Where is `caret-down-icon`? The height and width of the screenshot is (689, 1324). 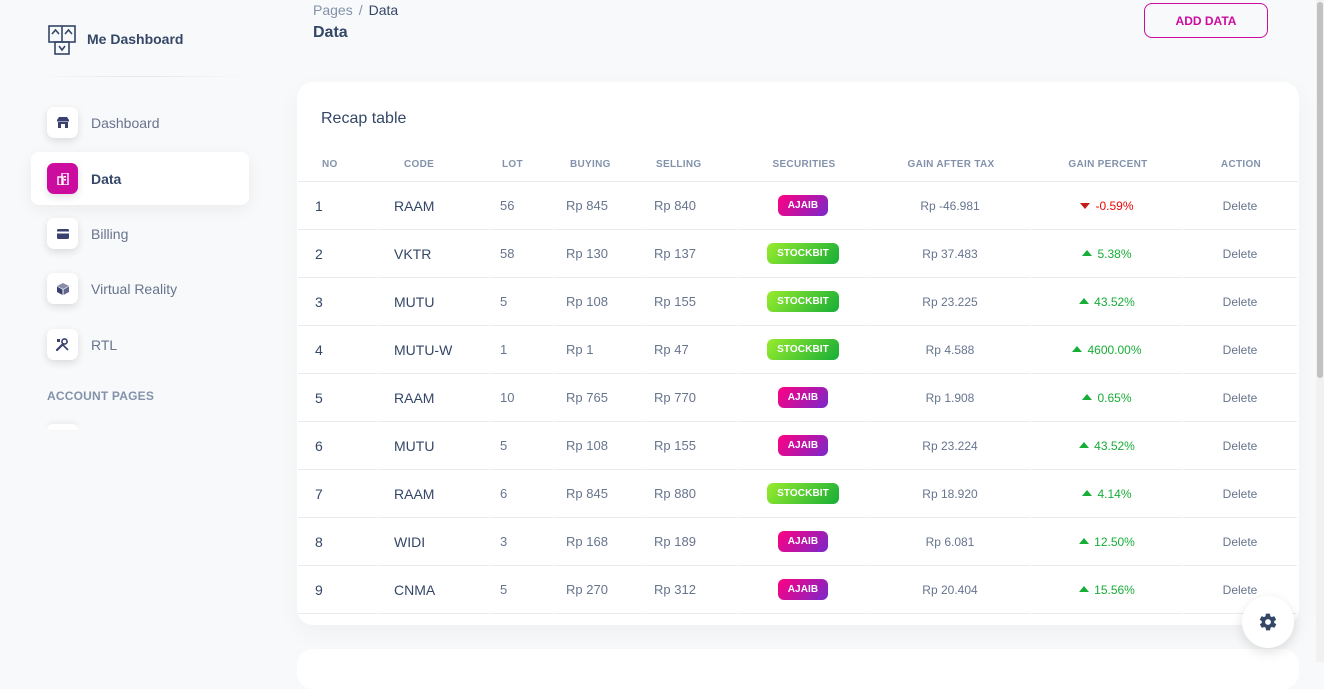 caret-down-icon is located at coordinates (1085, 206).